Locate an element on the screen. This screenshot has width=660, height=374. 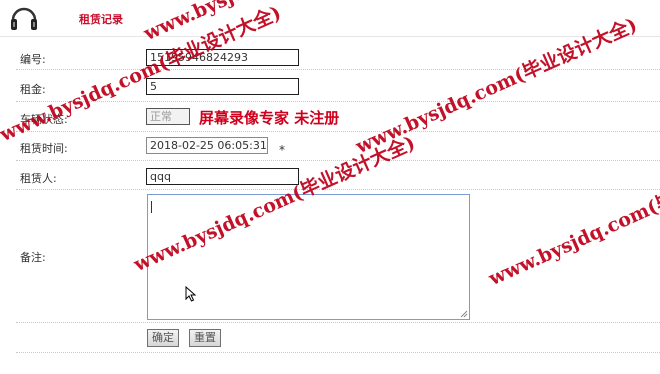
rent-field: 5 is located at coordinates (222, 86).